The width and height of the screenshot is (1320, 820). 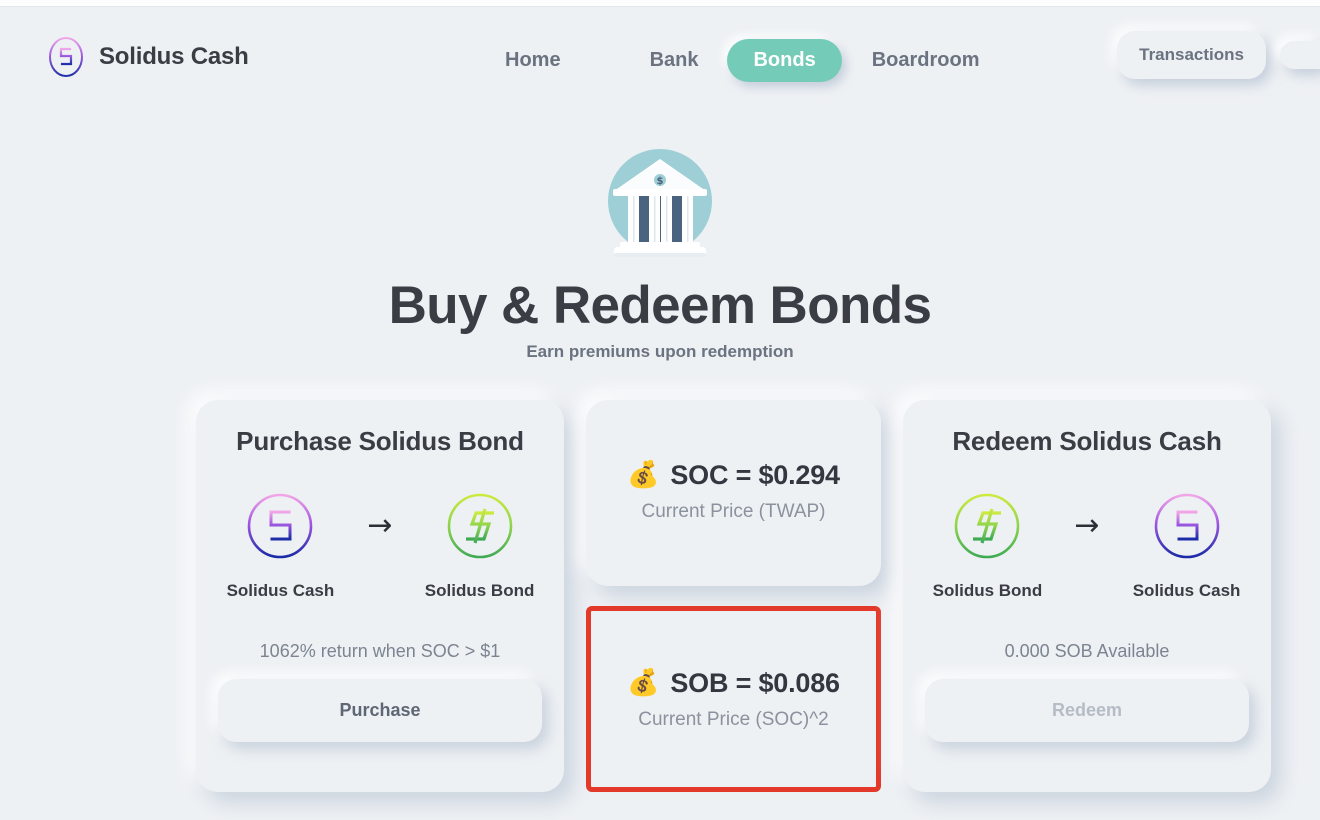 I want to click on nav-link-bank: Bank, so click(x=674, y=60).